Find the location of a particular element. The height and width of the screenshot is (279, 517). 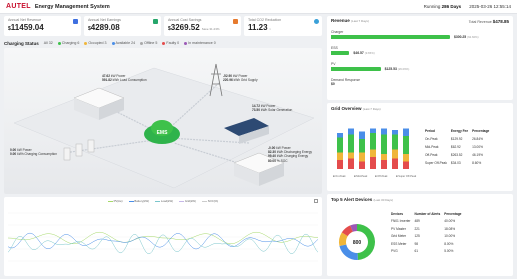

alerts-donut-chart: 800 is located at coordinates (357, 242).